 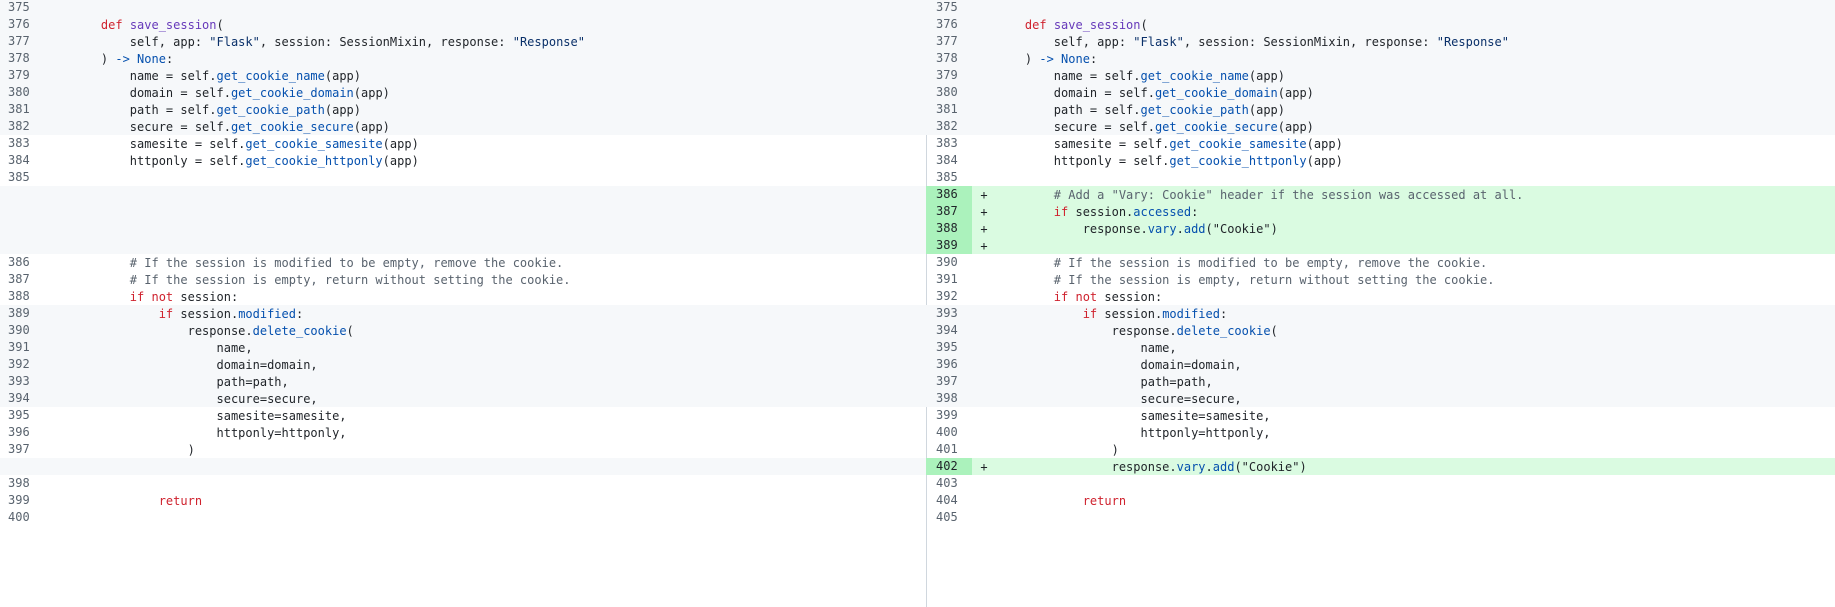 I want to click on diff-line: 403, so click(x=1380, y=483).